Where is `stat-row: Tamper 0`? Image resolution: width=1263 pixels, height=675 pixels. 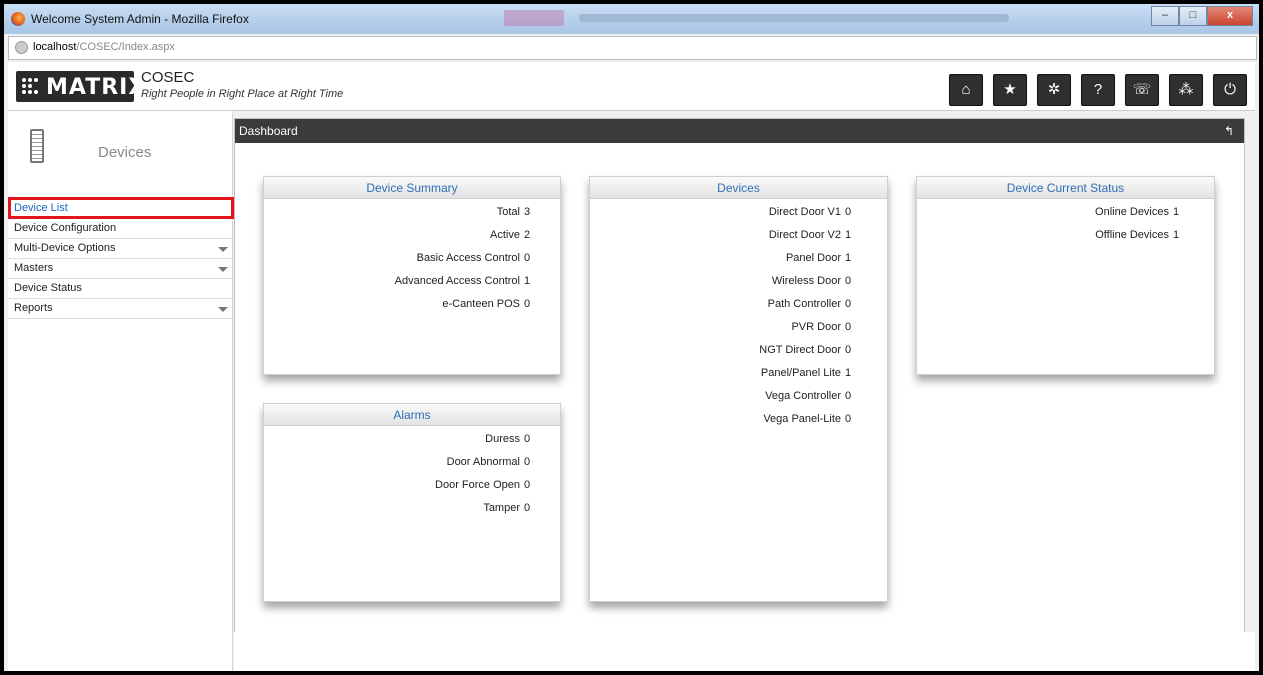 stat-row: Tamper 0 is located at coordinates (412, 513).